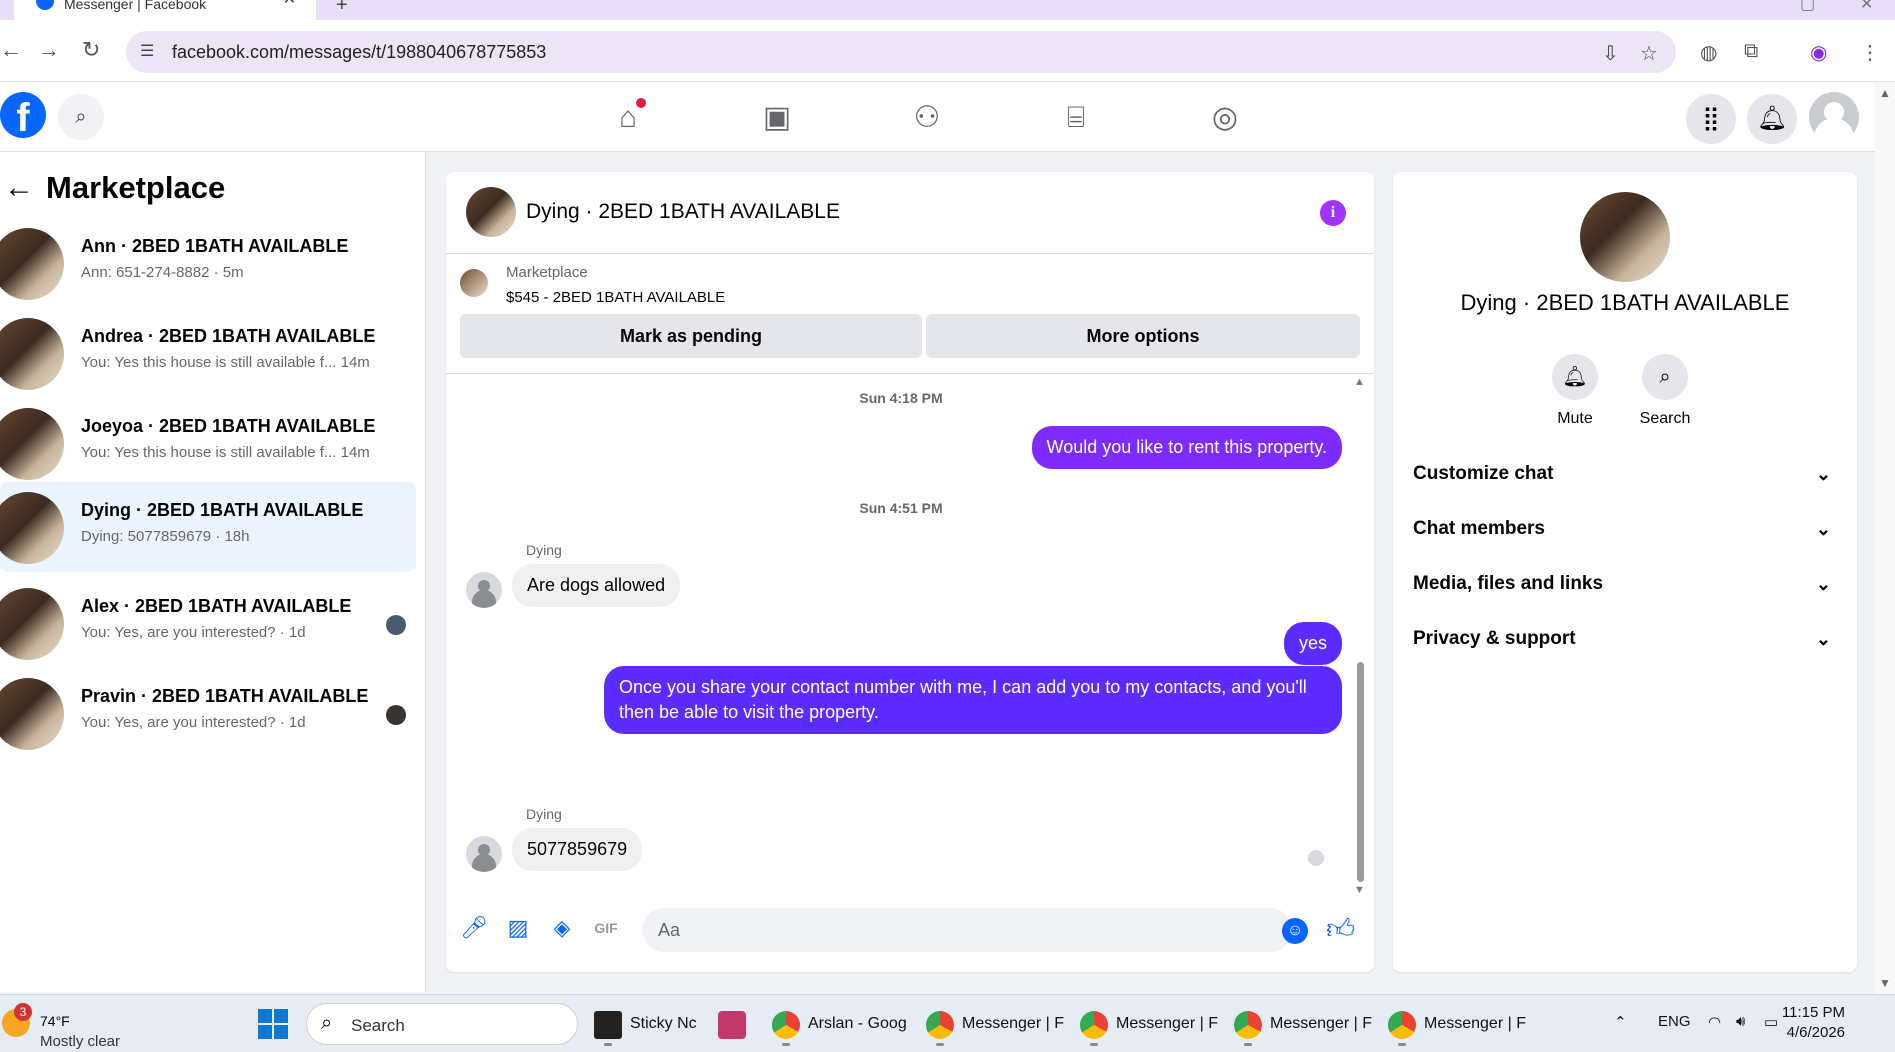 The image size is (1895, 1052). What do you see at coordinates (1813, 1023) in the screenshot?
I see `taskbar-clock: 11:15 PM 4/6/2026` at bounding box center [1813, 1023].